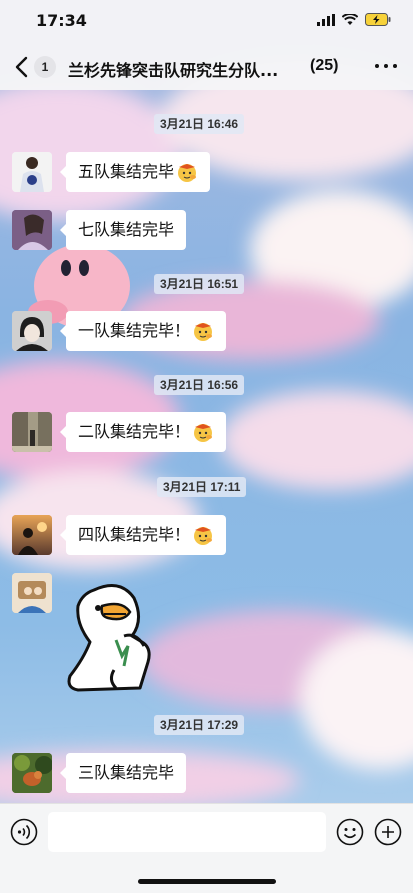 The image size is (413, 893). What do you see at coordinates (326, 19) in the screenshot?
I see `signal-icon` at bounding box center [326, 19].